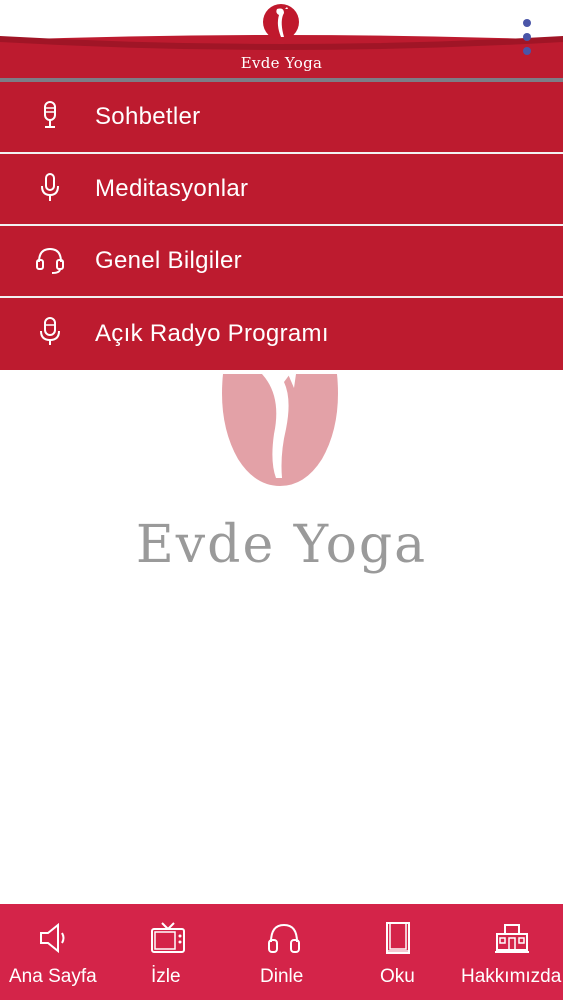 The image size is (563, 1000). I want to click on menu-item-acik-radyo-programi: Açık Radyo Programı, so click(281, 334).